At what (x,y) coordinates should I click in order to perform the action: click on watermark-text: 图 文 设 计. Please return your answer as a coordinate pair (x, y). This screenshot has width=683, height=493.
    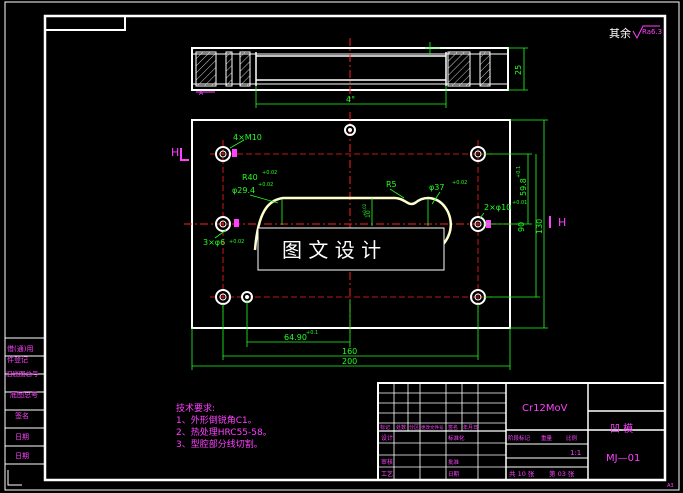
    Looking at the image, I should click on (331, 250).